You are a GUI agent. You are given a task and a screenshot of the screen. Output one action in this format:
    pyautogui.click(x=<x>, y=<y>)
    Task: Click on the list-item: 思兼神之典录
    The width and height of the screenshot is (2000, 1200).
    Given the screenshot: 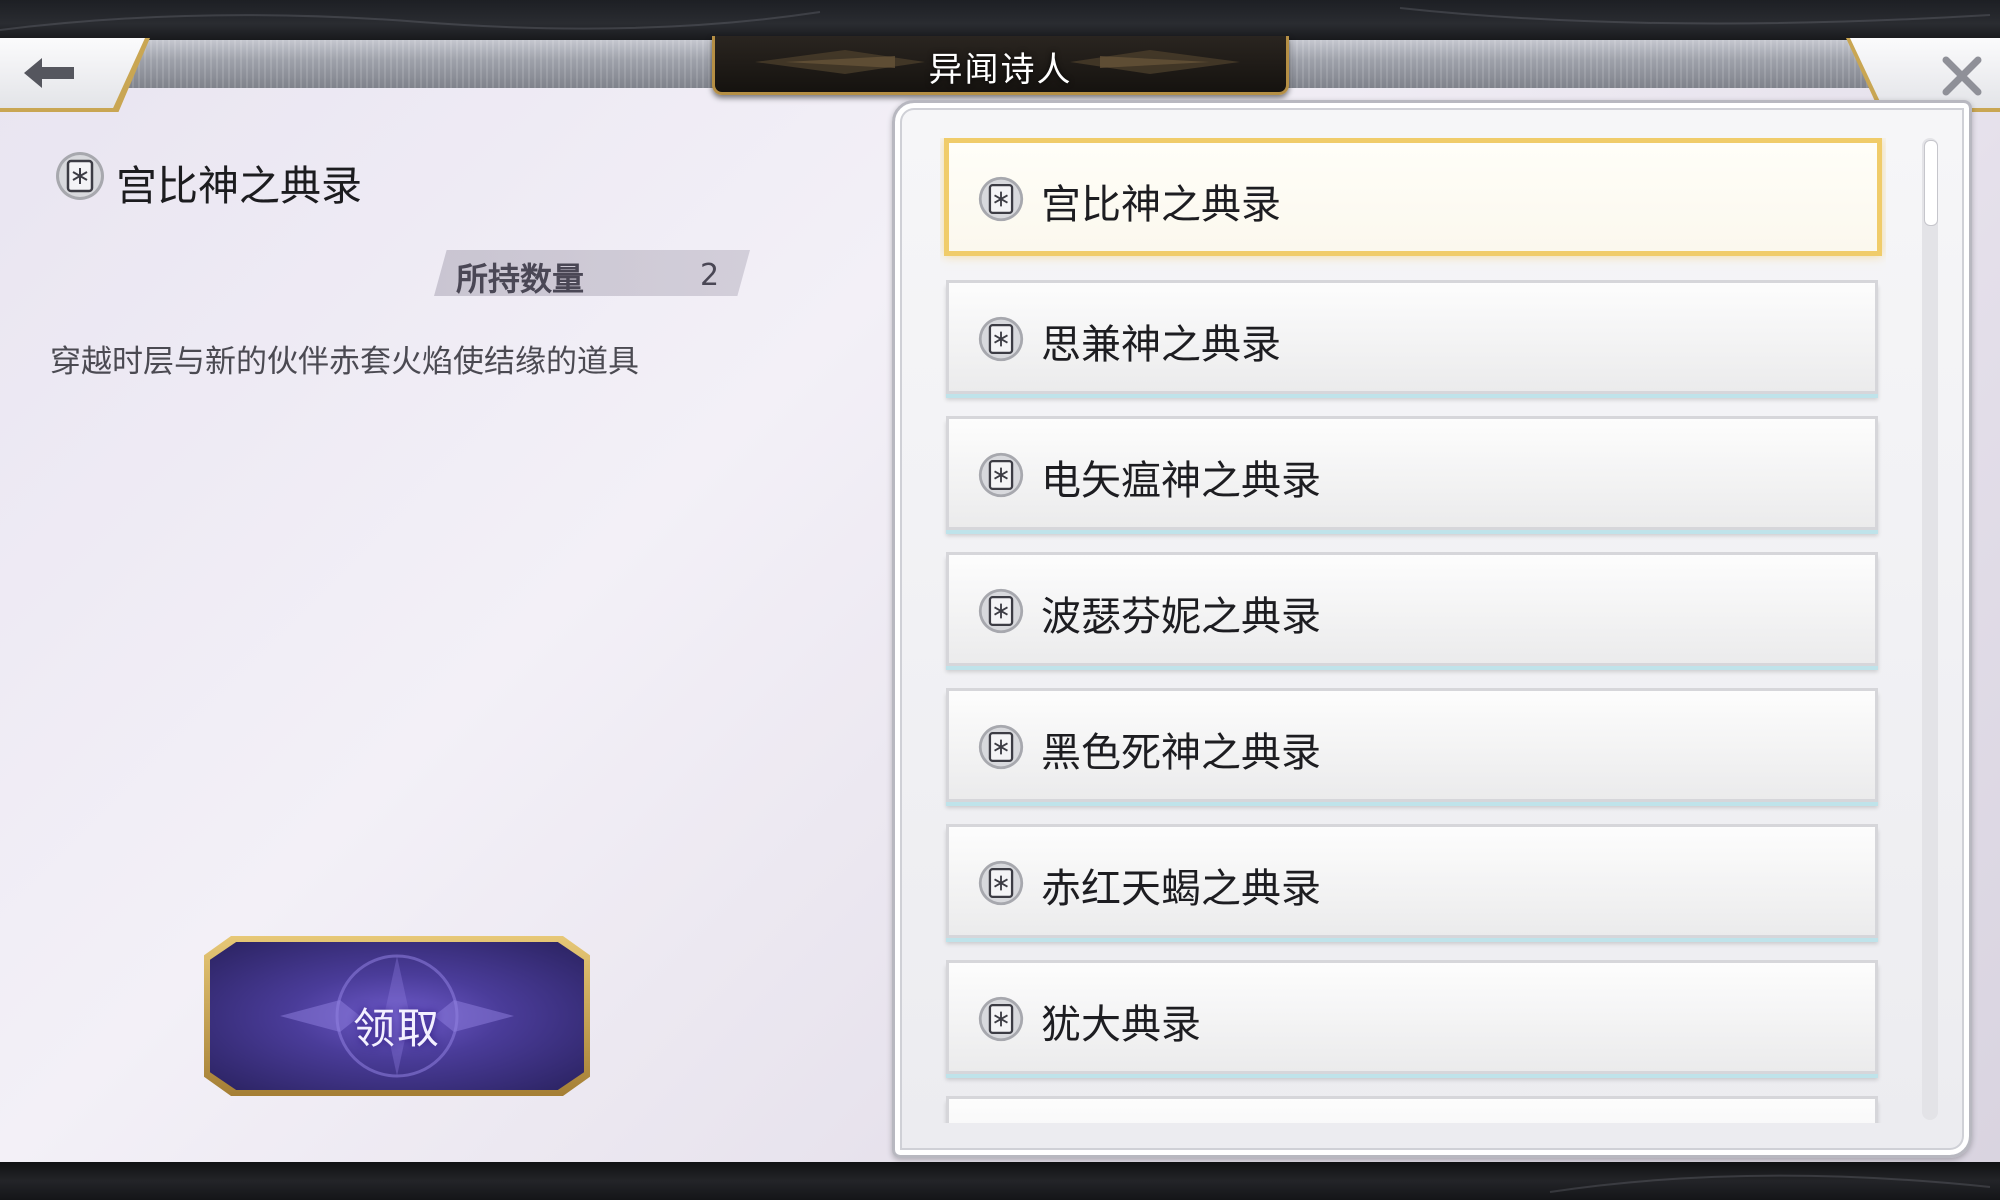 What is the action you would take?
    pyautogui.click(x=1412, y=337)
    